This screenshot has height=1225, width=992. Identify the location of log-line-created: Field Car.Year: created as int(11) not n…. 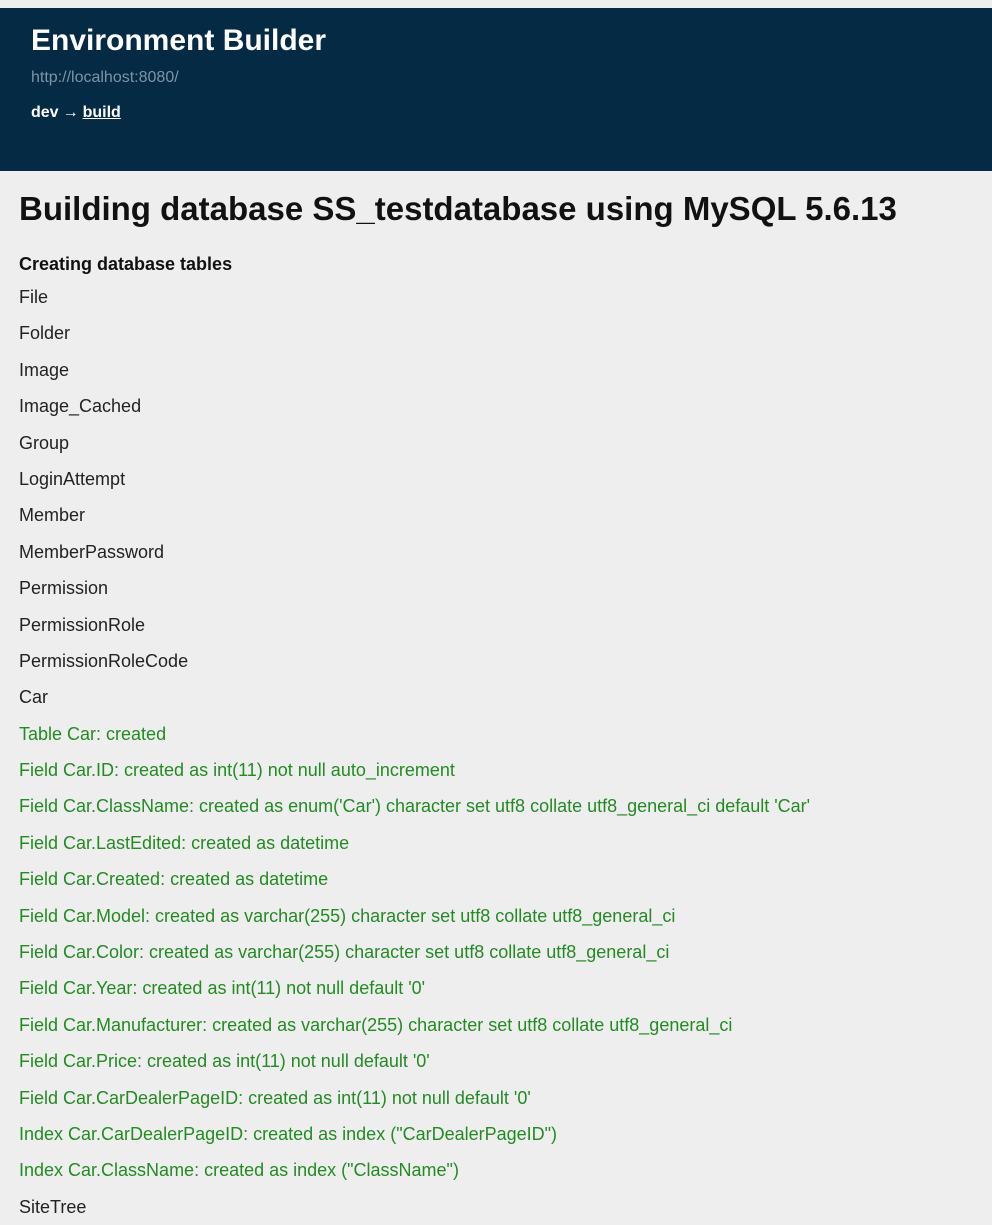
(222, 988).